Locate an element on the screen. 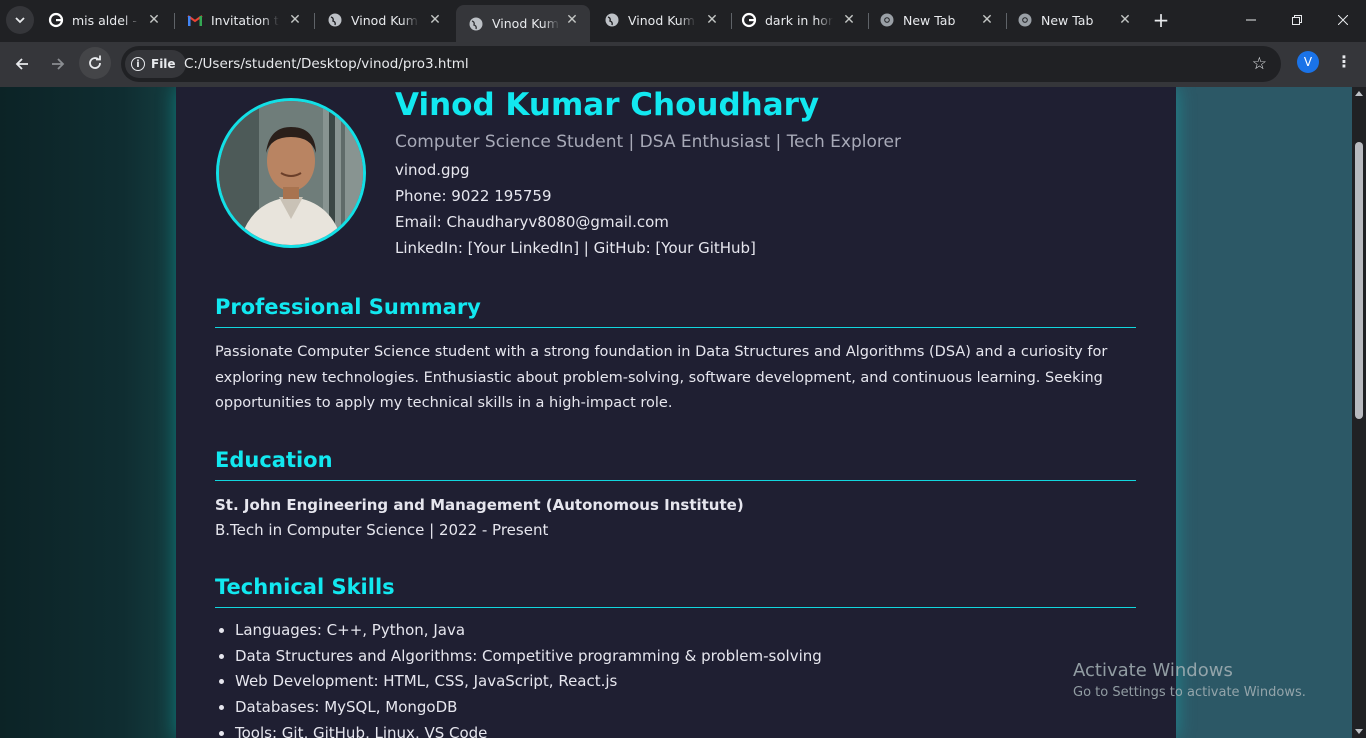 The width and height of the screenshot is (1366, 738). page-scrollbar is located at coordinates (1359, 412).